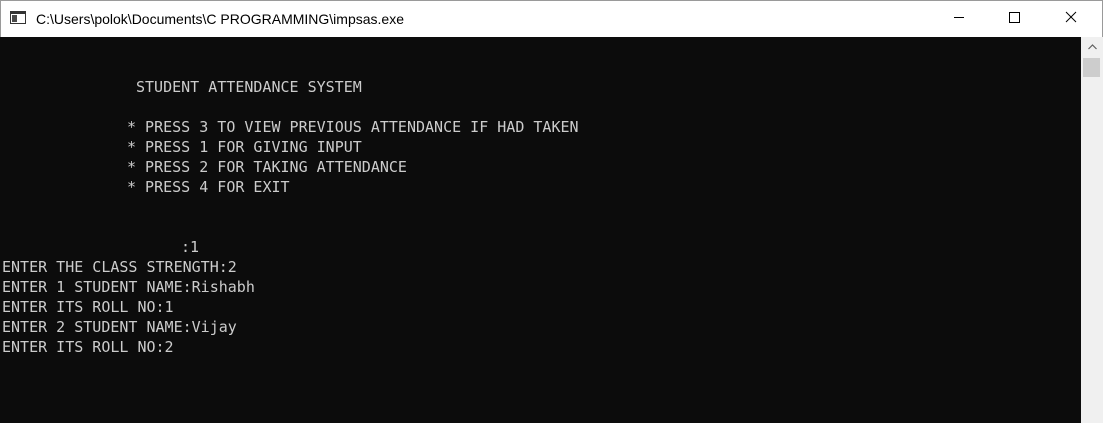  What do you see at coordinates (1092, 230) in the screenshot?
I see `vertical-scrollbar` at bounding box center [1092, 230].